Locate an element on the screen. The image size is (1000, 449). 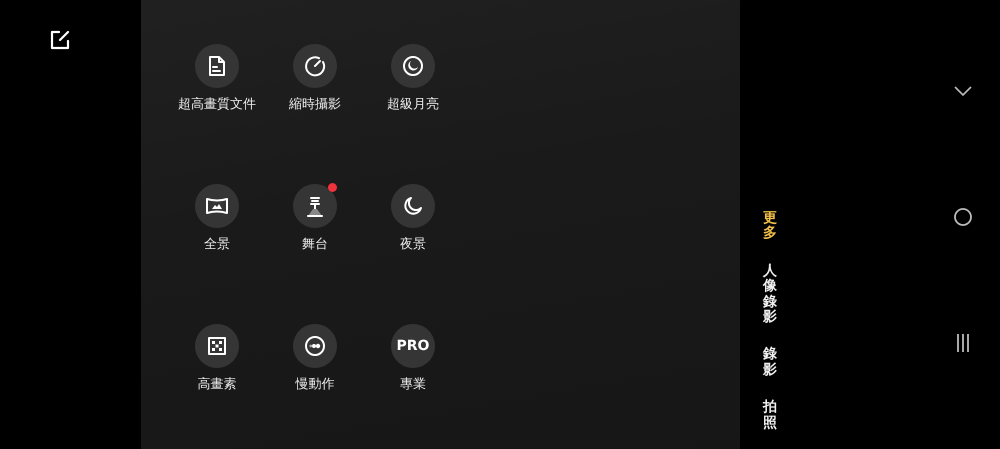
recent-apps-button is located at coordinates (963, 343).